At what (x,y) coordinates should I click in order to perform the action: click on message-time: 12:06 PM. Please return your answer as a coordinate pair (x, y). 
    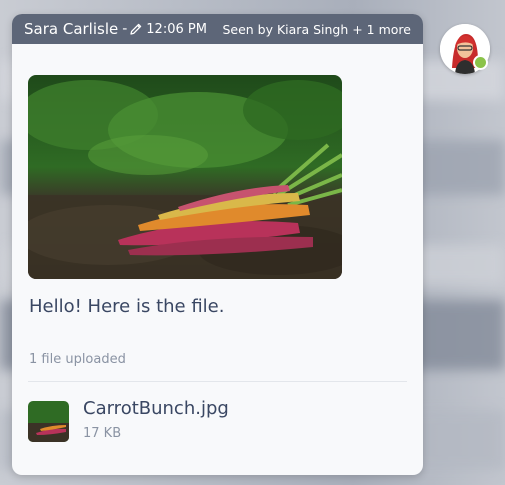
    Looking at the image, I should click on (176, 29).